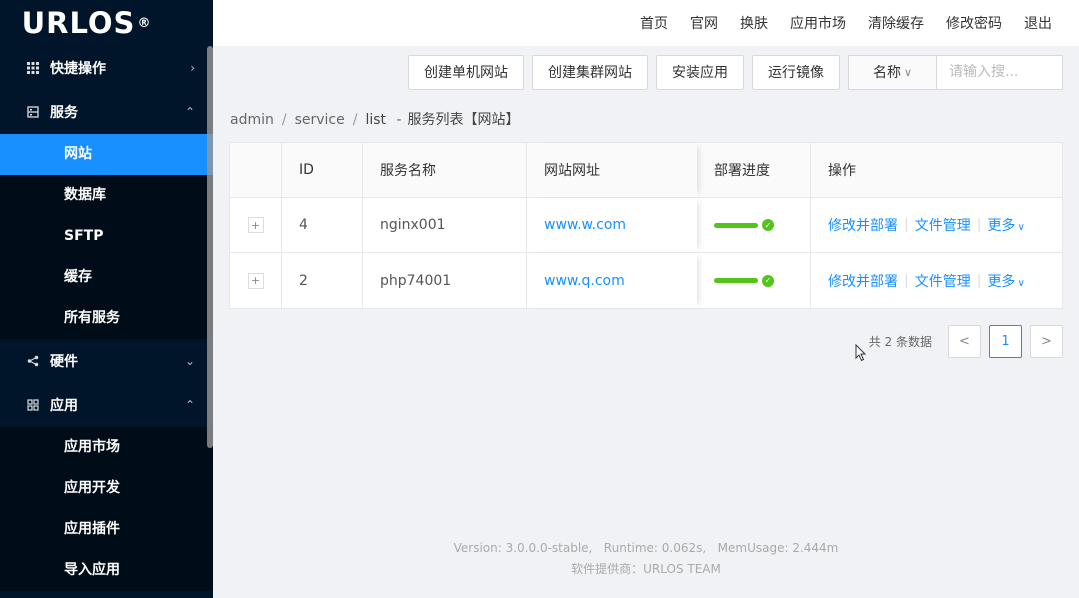 This screenshot has width=1079, height=598. What do you see at coordinates (106, 570) in the screenshot?
I see `sidebar-item-import-app: 导入应用` at bounding box center [106, 570].